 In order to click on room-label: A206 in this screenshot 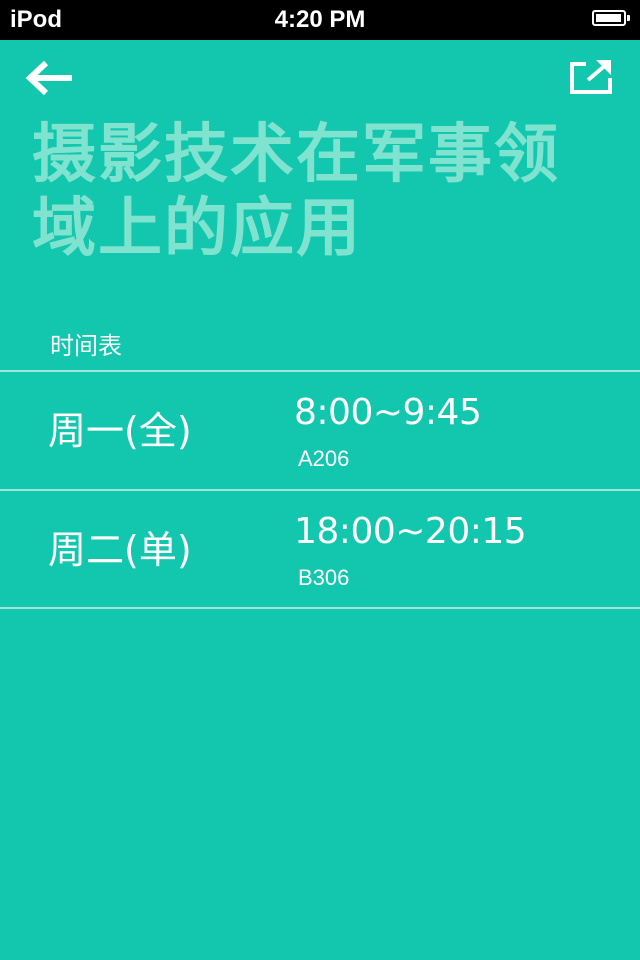, I will do `click(324, 458)`.